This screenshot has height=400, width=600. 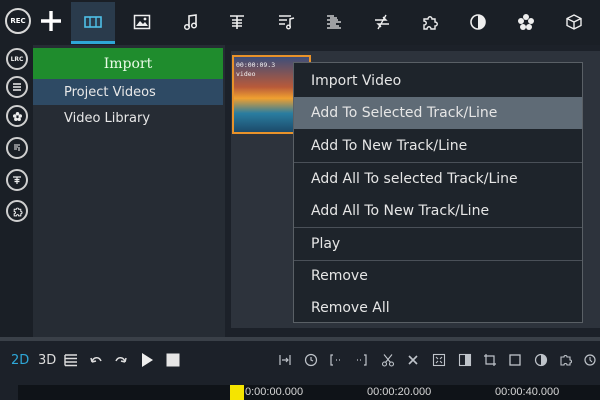 What do you see at coordinates (438, 113) in the screenshot?
I see `menu-item-add-to-selected-track: Add To Selected Track/Line` at bounding box center [438, 113].